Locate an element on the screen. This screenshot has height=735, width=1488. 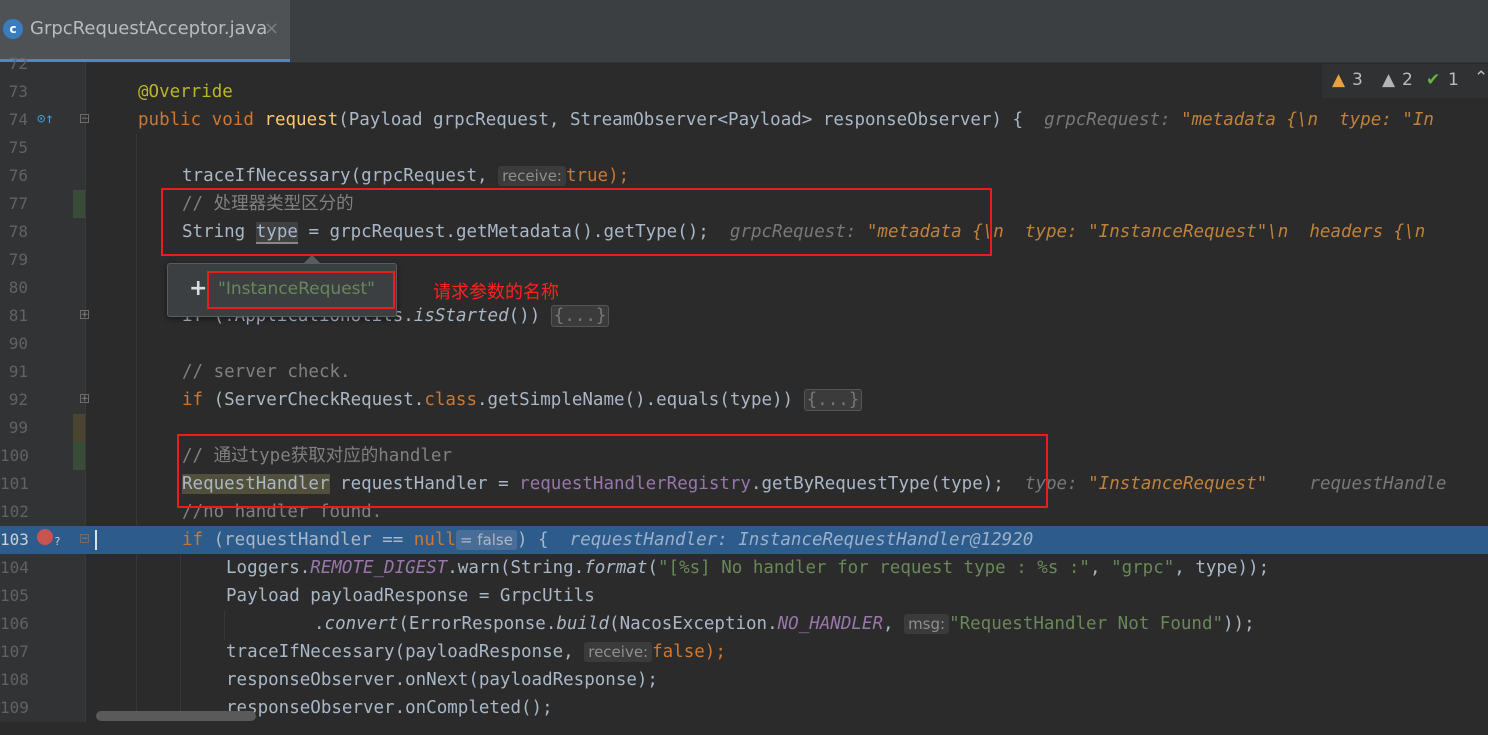
plus-icon: + is located at coordinates (198, 288).